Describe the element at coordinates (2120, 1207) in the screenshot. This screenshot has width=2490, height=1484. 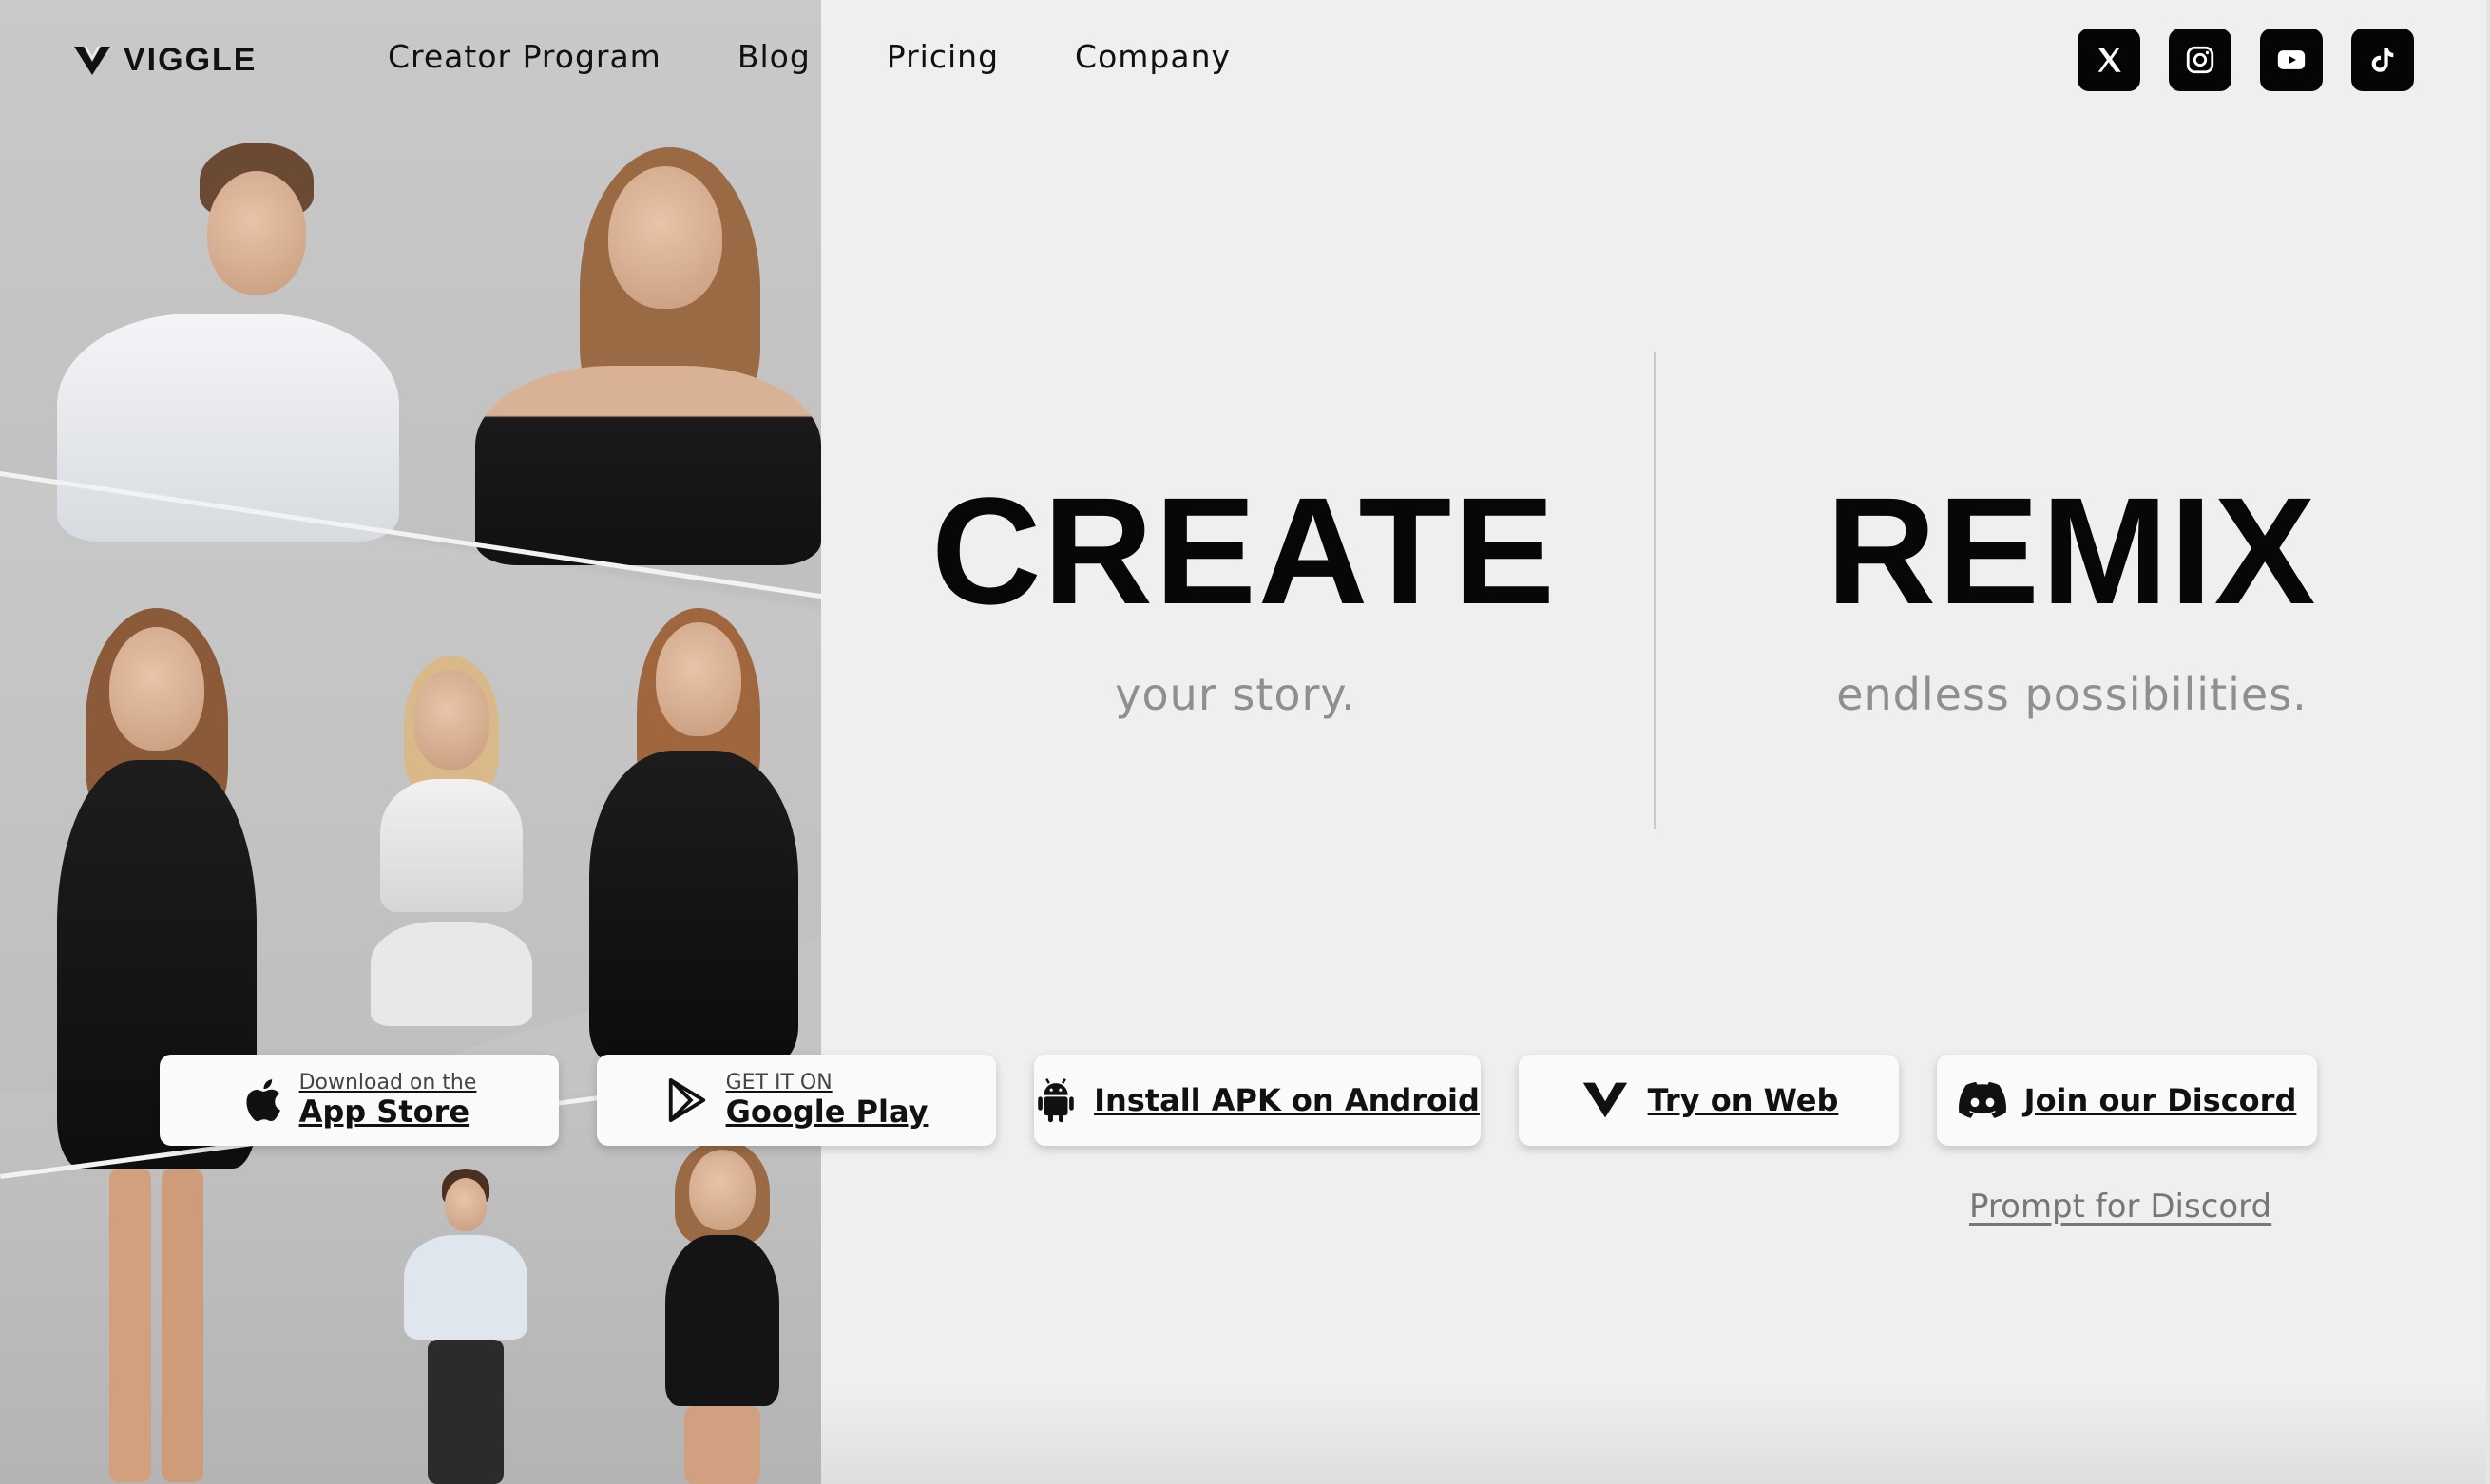
I see `prompt-for-discord-link: Prompt for Discord` at that location.